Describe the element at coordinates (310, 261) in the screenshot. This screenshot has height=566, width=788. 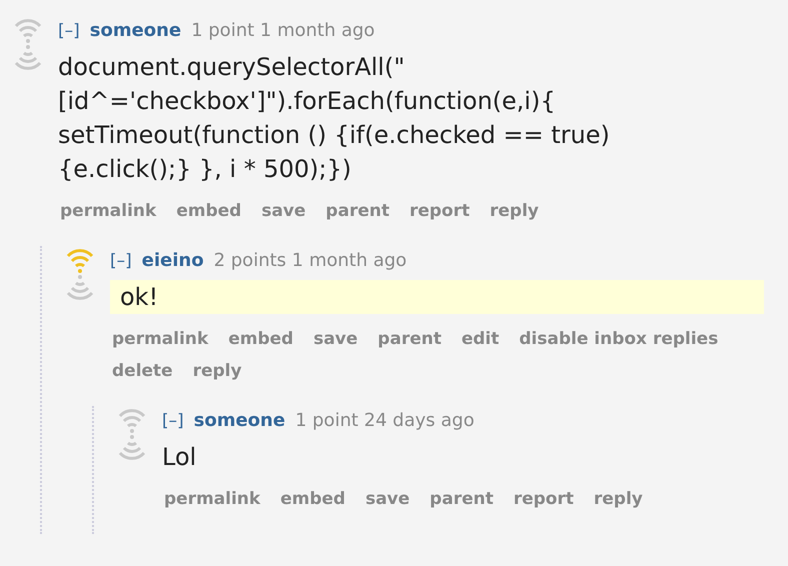
I see `score-time: 2 points 1 month ago` at that location.